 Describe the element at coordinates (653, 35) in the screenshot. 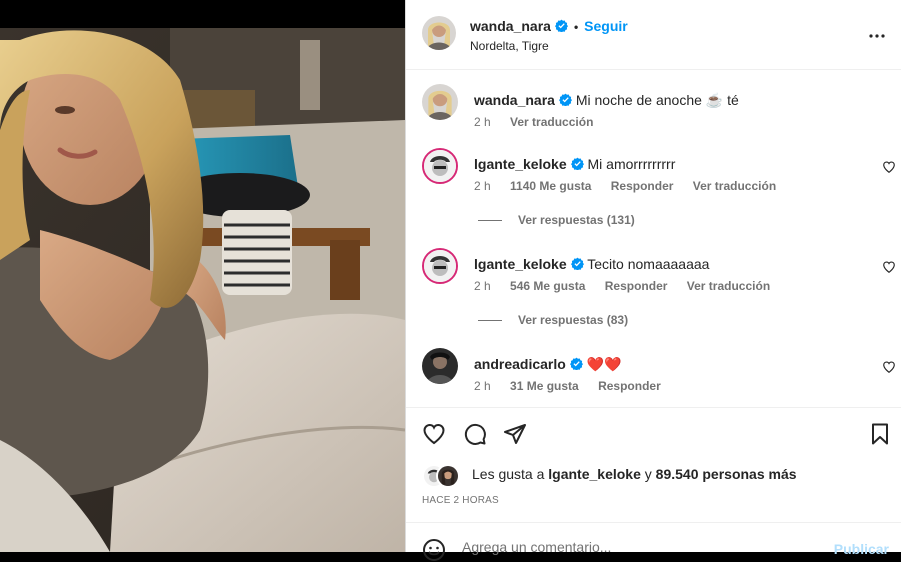

I see `post-header: wanda_nara • Seguir Nordelta, Tigre` at that location.